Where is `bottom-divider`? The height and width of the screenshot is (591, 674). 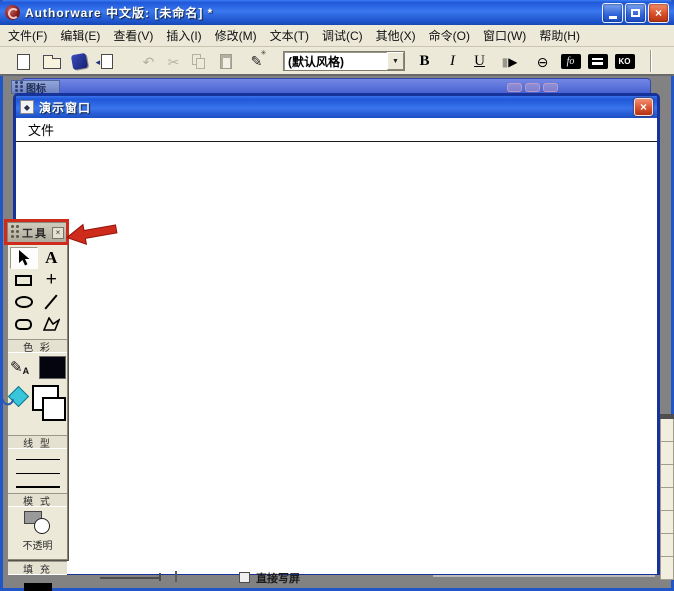 bottom-divider is located at coordinates (544, 576).